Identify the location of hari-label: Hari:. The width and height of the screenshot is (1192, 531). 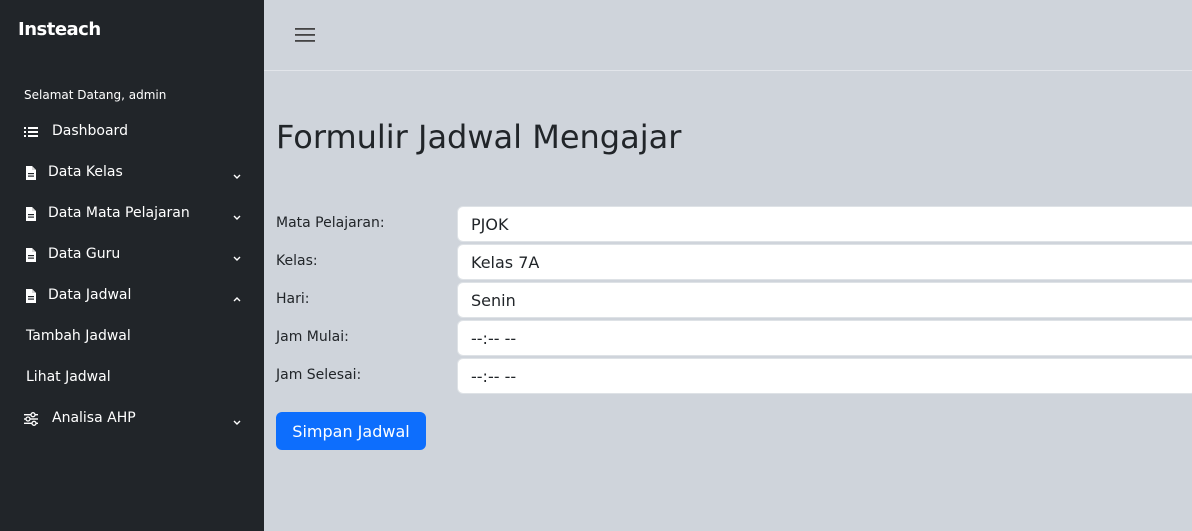
(293, 299).